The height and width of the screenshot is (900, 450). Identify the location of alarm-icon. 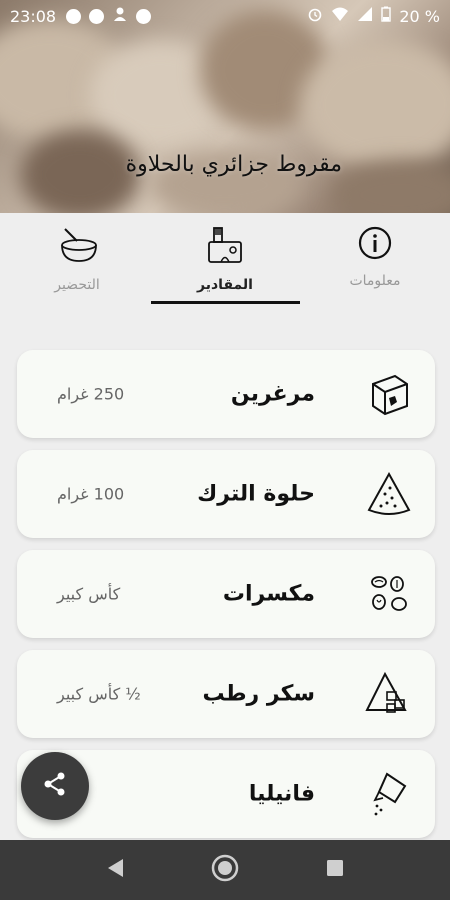
(315, 16).